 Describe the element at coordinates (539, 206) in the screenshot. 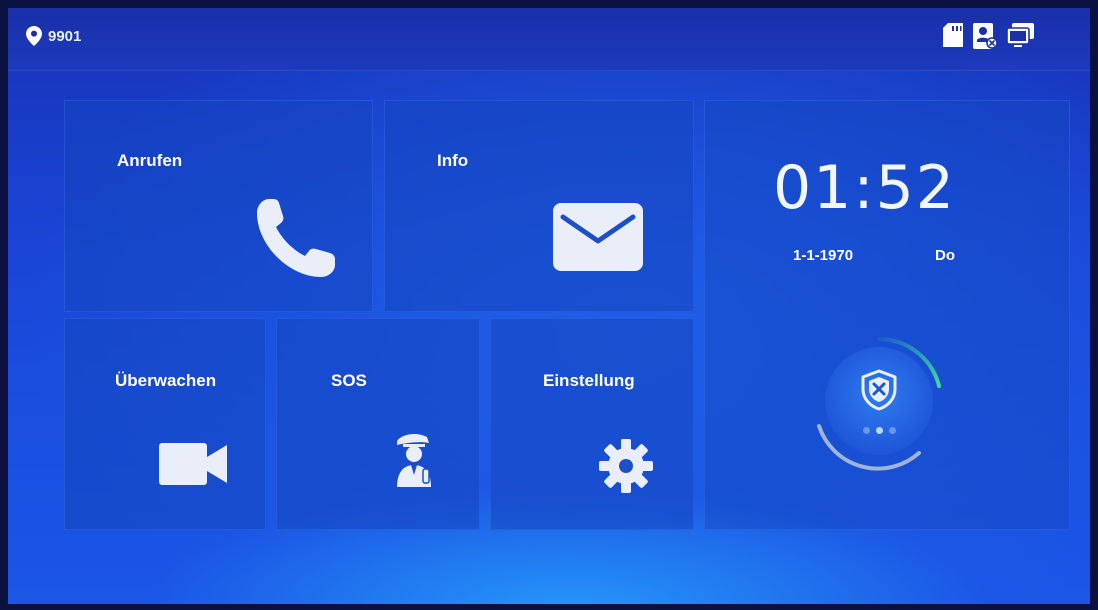

I see `info-tile: Info` at that location.